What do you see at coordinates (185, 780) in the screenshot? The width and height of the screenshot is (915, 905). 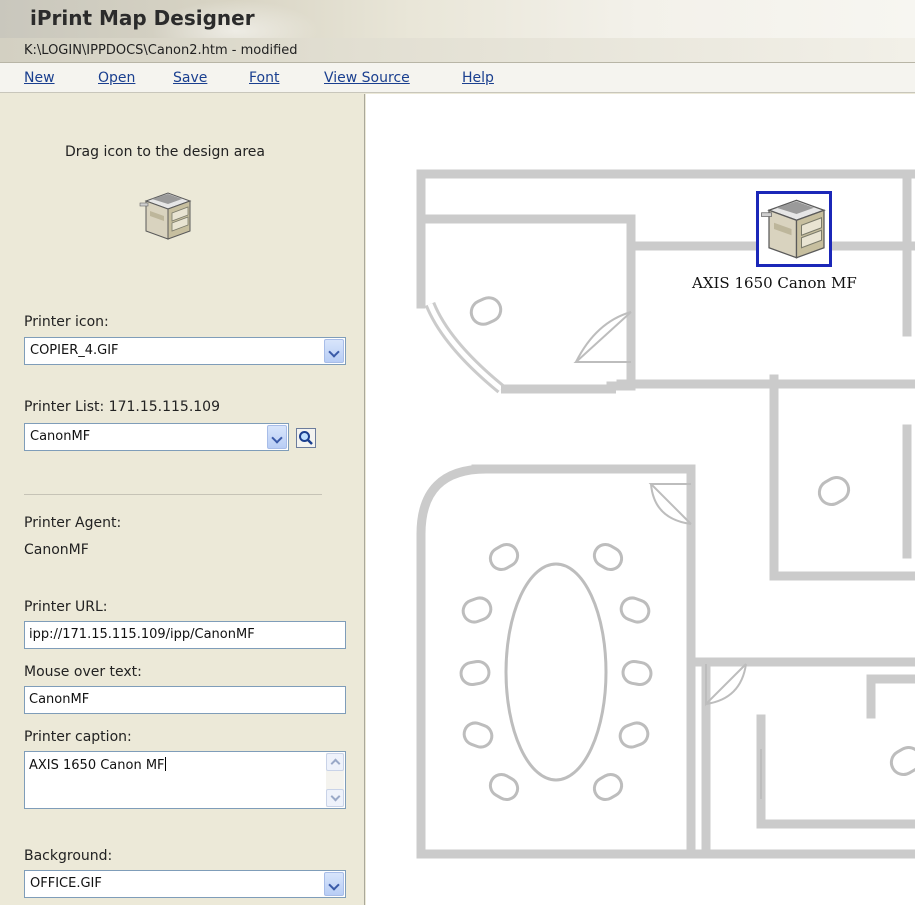 I see `caption-textarea: AXIS 1650 Canon MF` at bounding box center [185, 780].